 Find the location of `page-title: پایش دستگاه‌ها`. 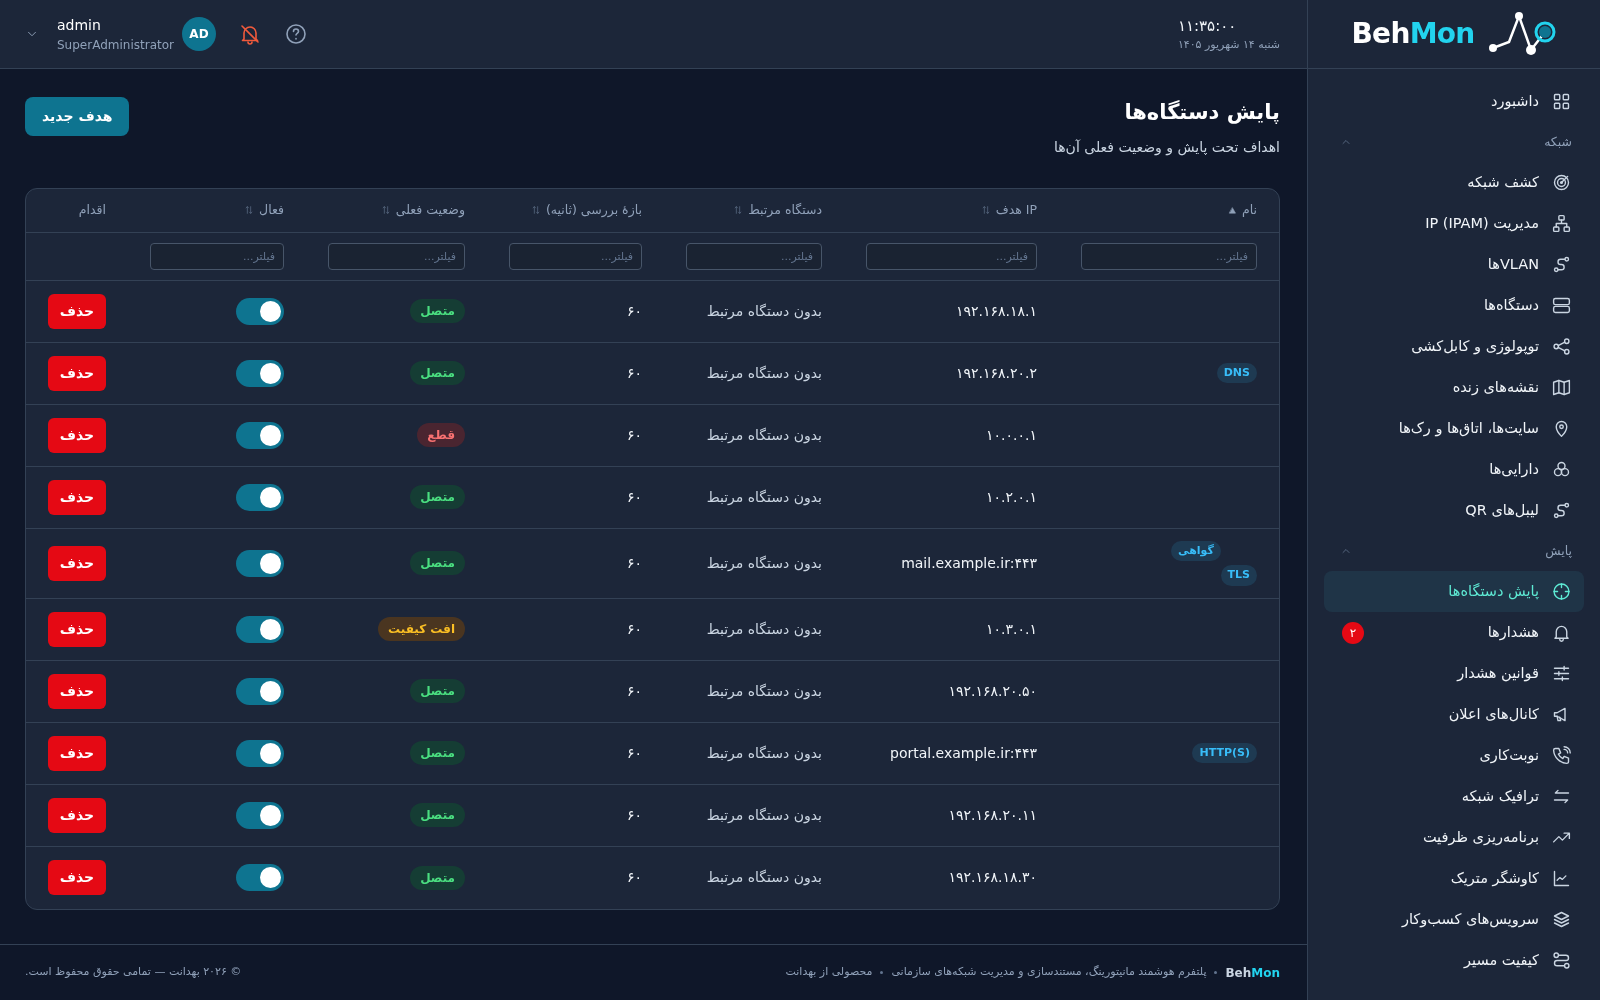

page-title: پایش دستگاه‌ها is located at coordinates (1201, 112).